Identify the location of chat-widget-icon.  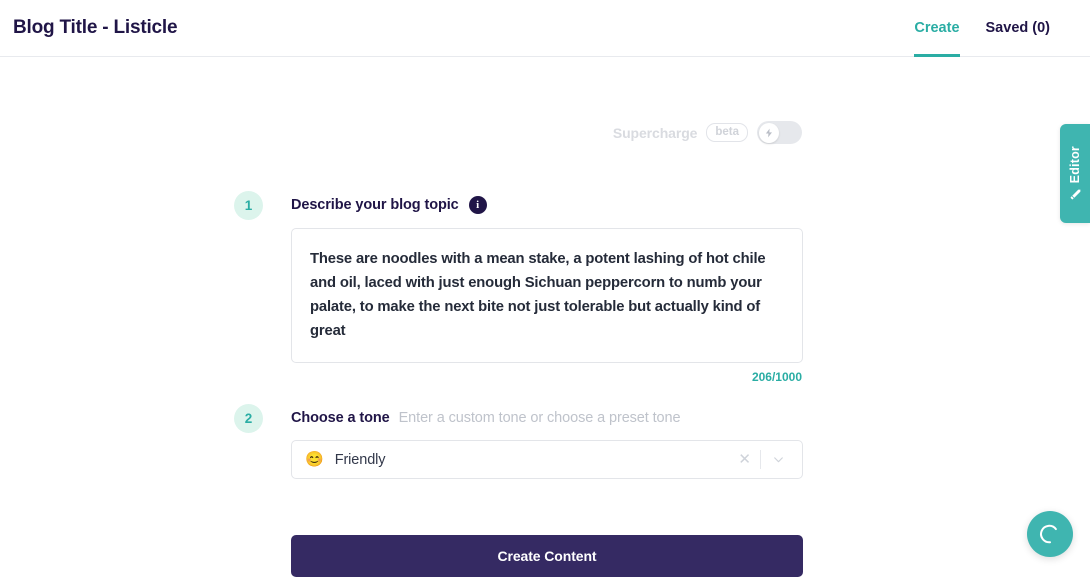
(1048, 534).